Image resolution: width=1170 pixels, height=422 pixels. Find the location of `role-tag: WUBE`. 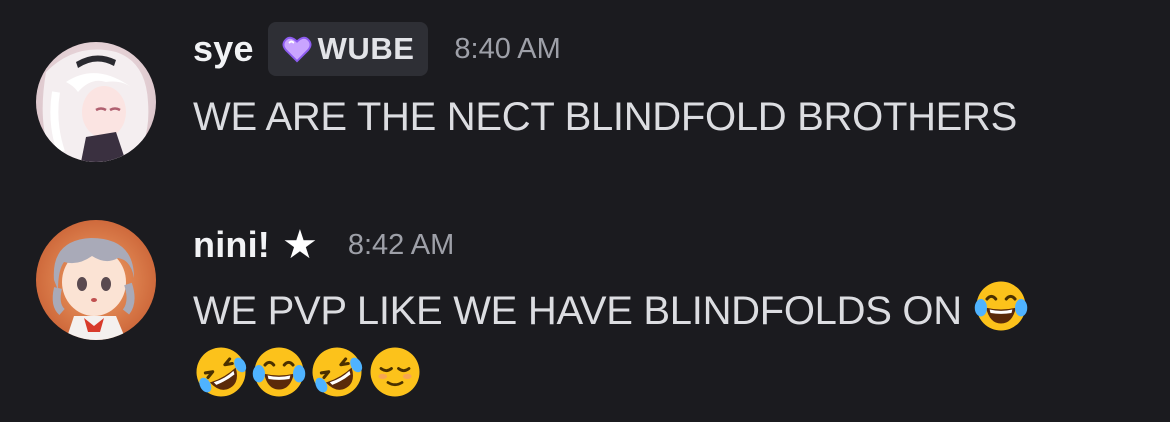

role-tag: WUBE is located at coordinates (348, 49).